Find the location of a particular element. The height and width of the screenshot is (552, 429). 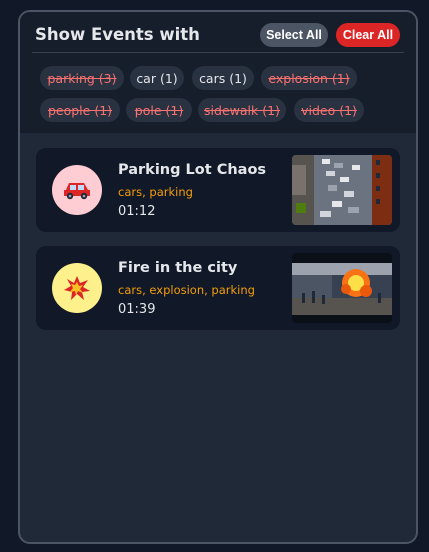

header-divider is located at coordinates (218, 52).